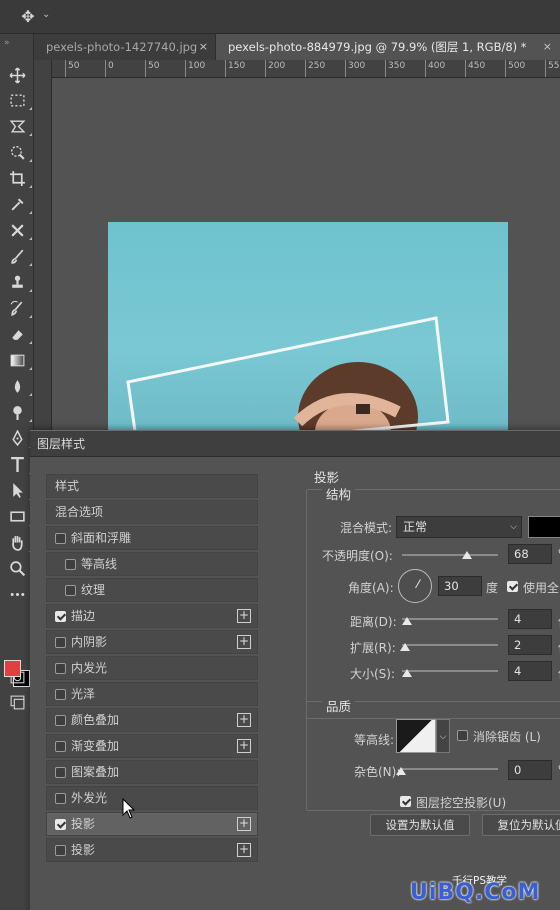 The height and width of the screenshot is (910, 560). Describe the element at coordinates (101, 538) in the screenshot. I see `style-item-label: 斜面和浮雕` at that location.